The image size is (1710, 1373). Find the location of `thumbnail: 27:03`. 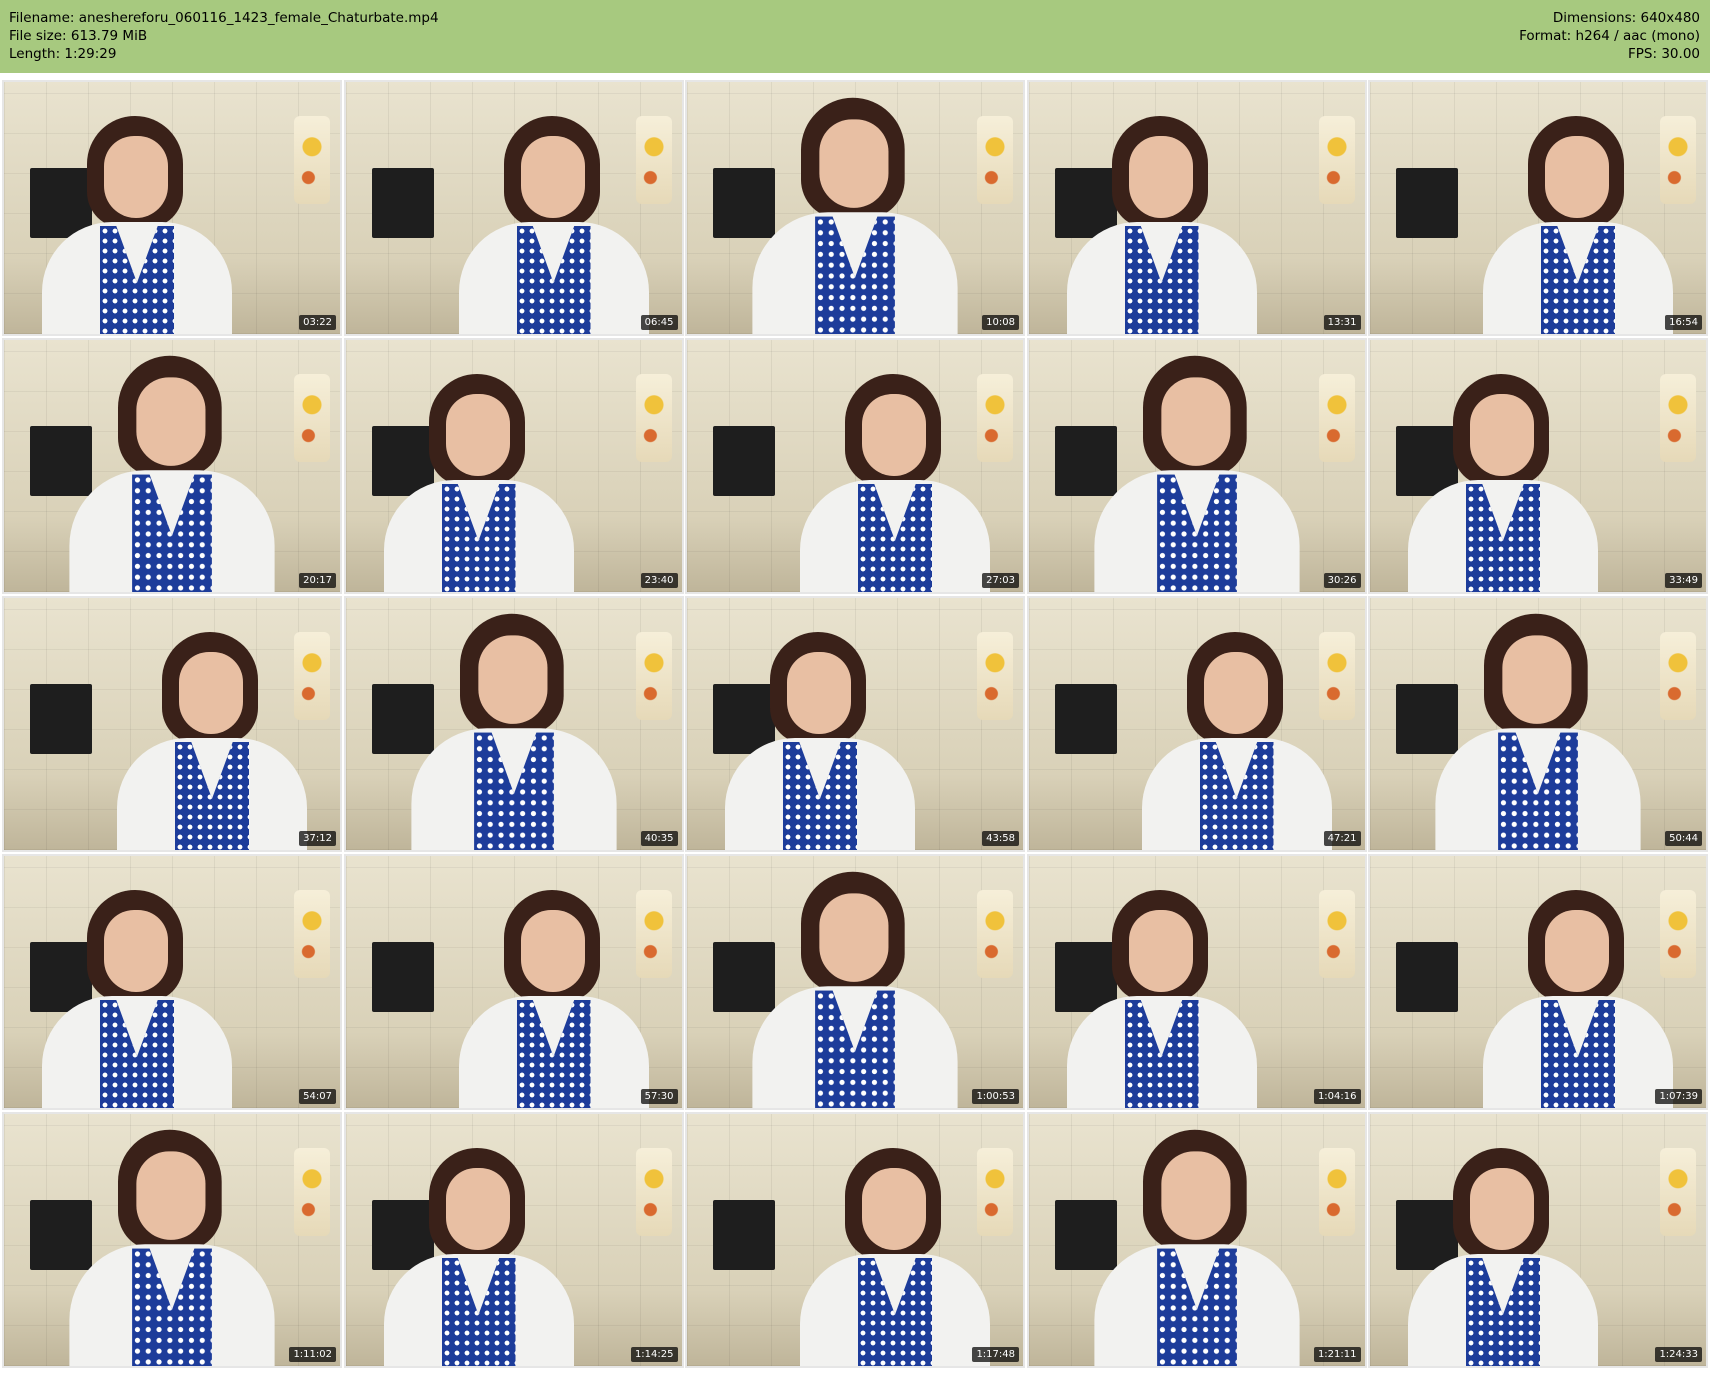

thumbnail: 27:03 is located at coordinates (855, 466).